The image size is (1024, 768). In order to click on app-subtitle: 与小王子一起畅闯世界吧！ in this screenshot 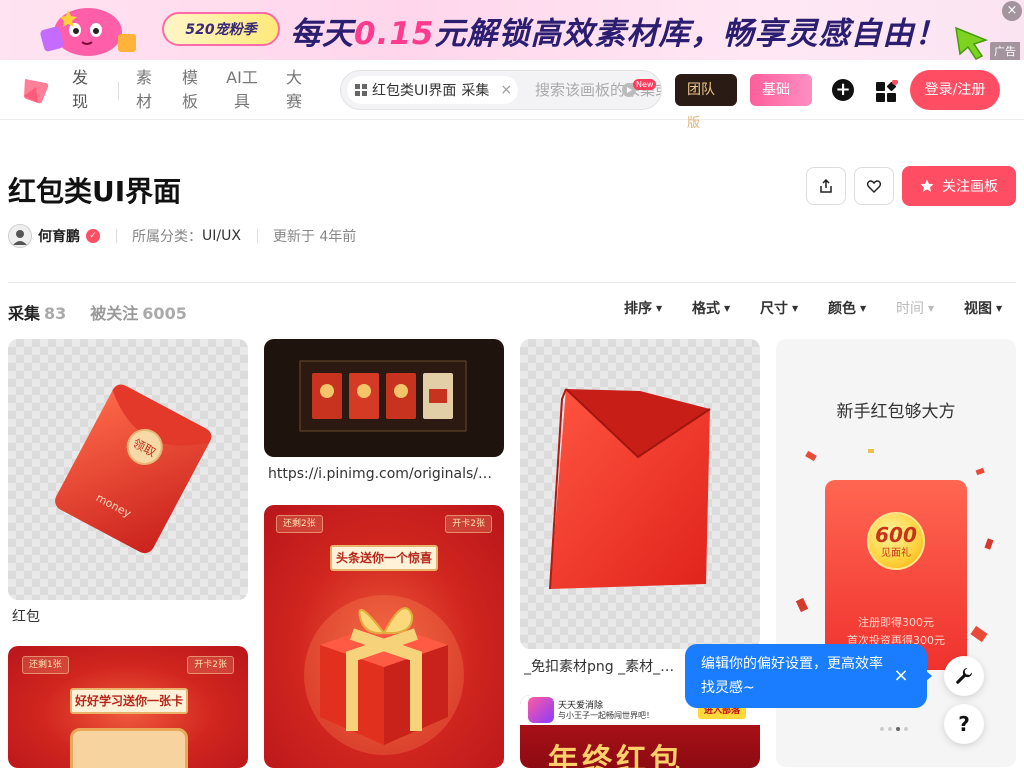, I will do `click(606, 715)`.